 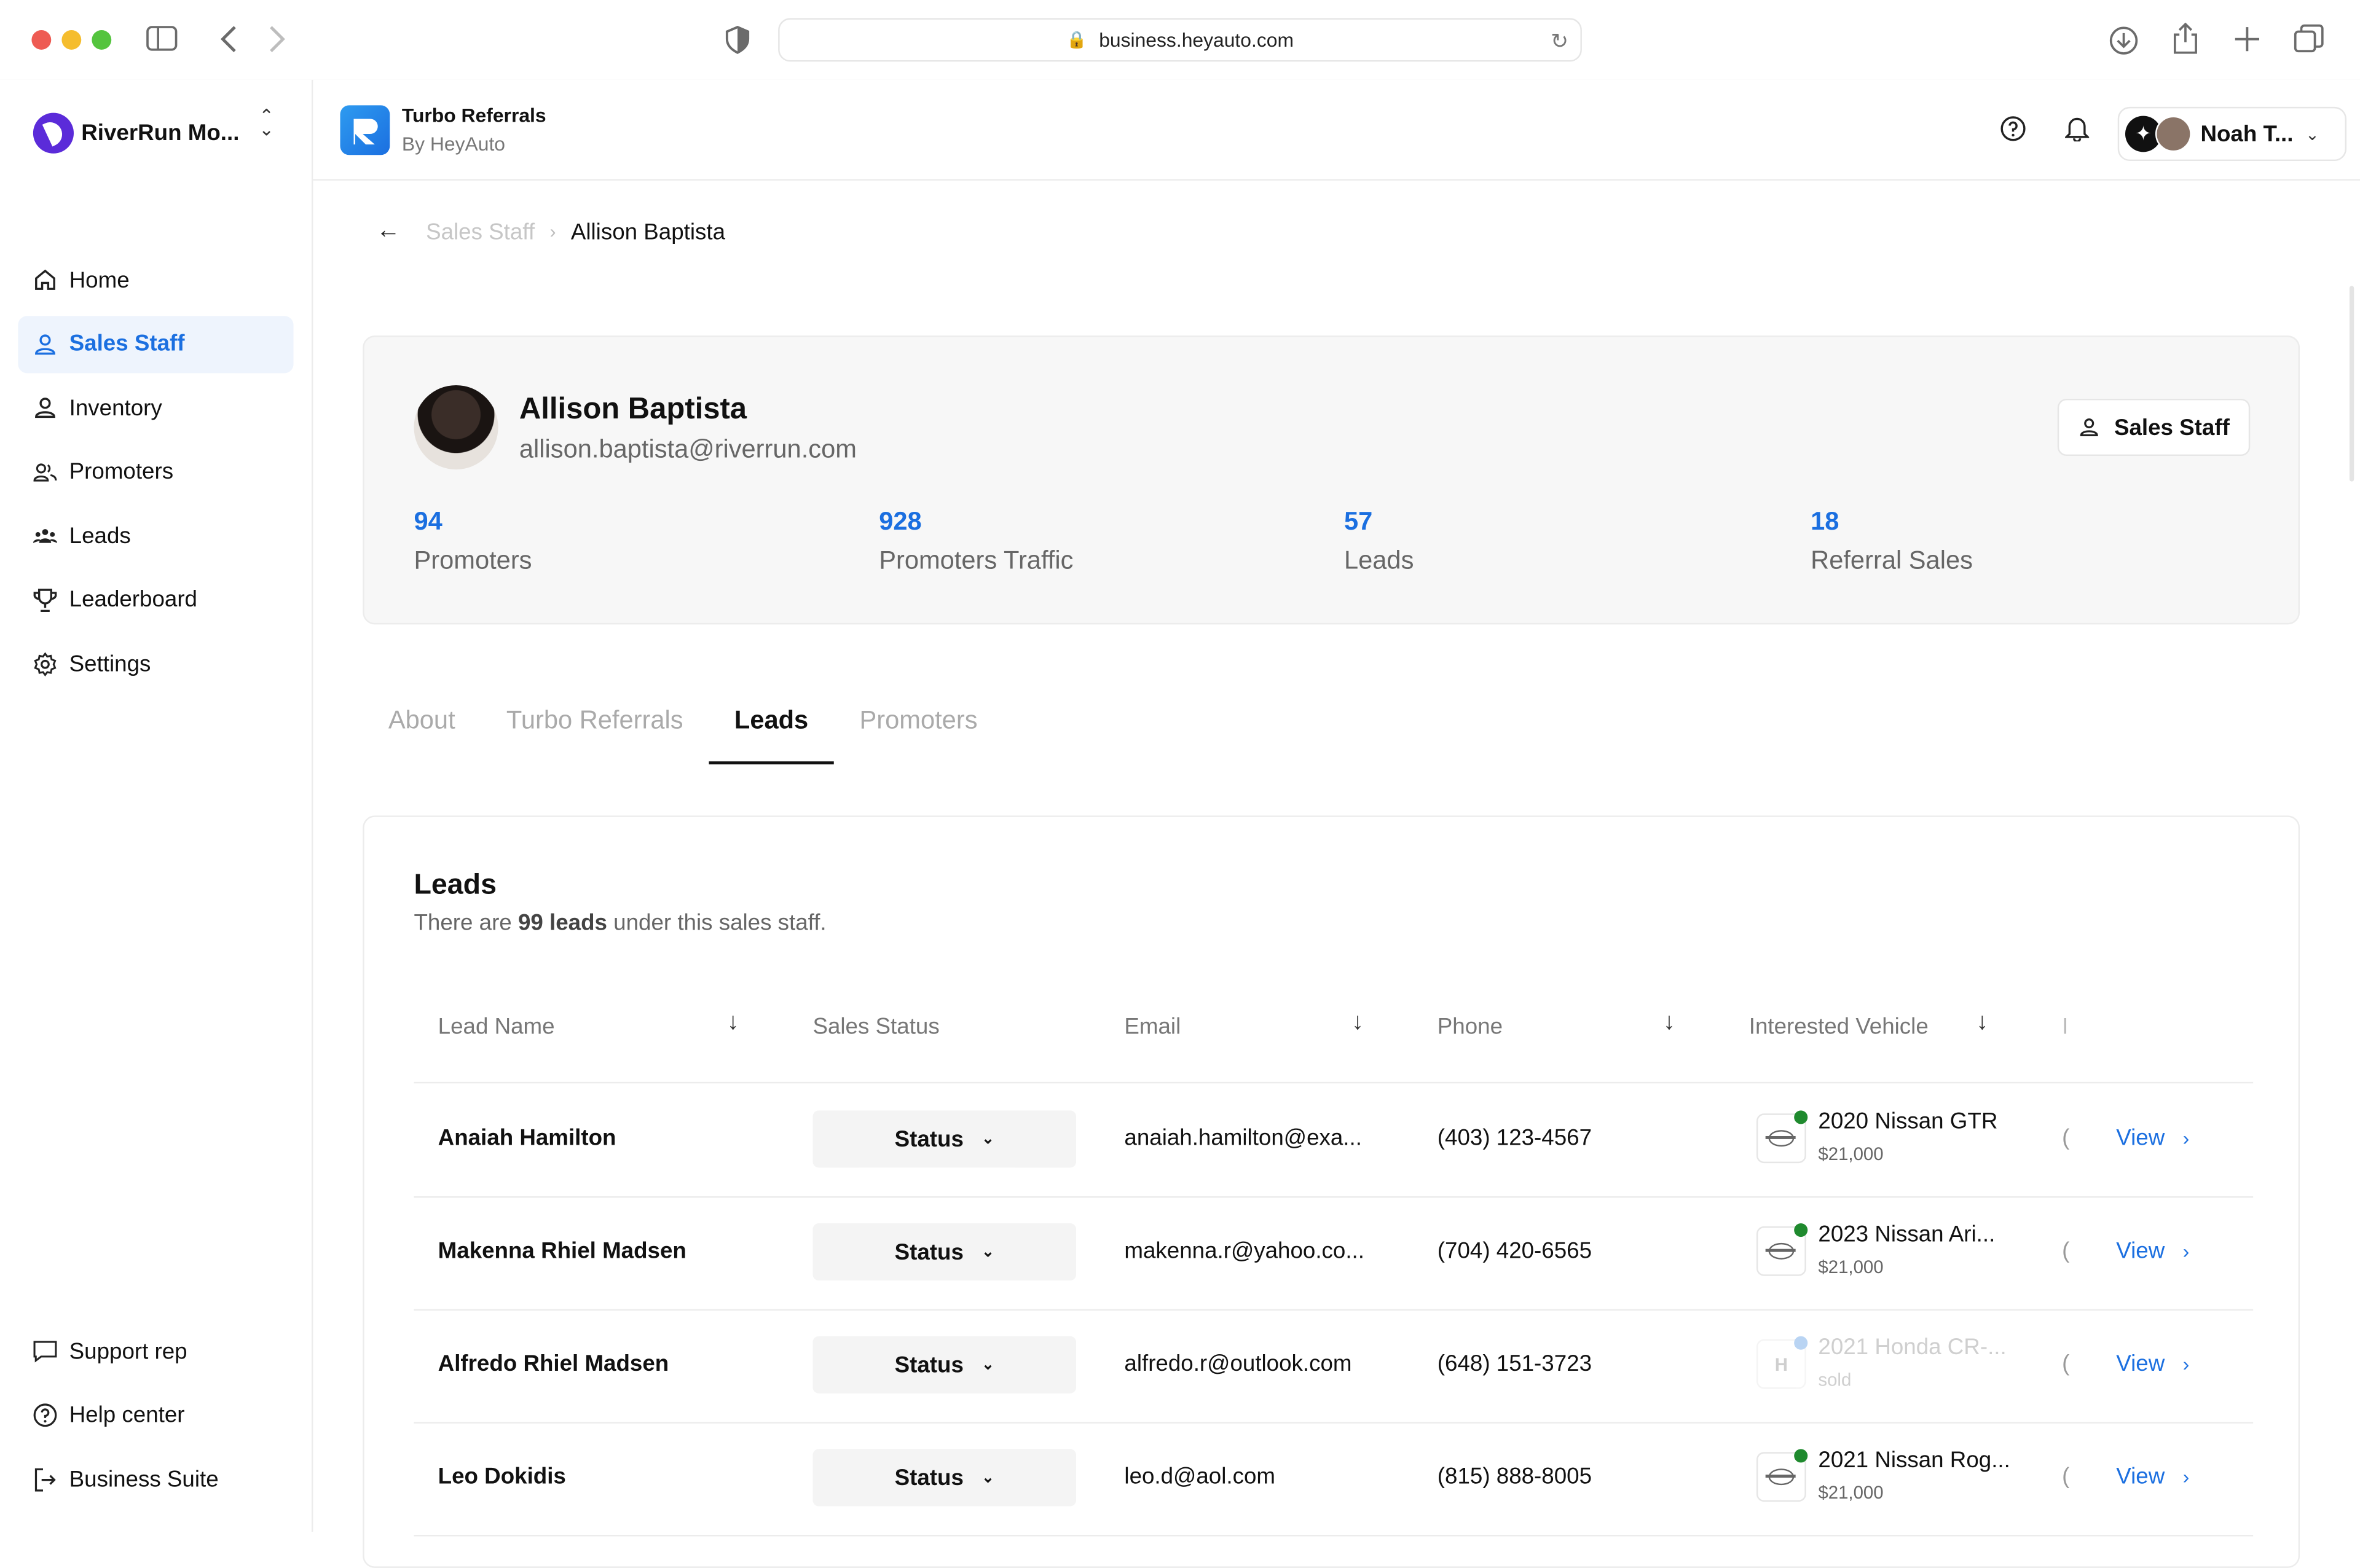 What do you see at coordinates (422, 732) in the screenshot?
I see `tab-about: About` at bounding box center [422, 732].